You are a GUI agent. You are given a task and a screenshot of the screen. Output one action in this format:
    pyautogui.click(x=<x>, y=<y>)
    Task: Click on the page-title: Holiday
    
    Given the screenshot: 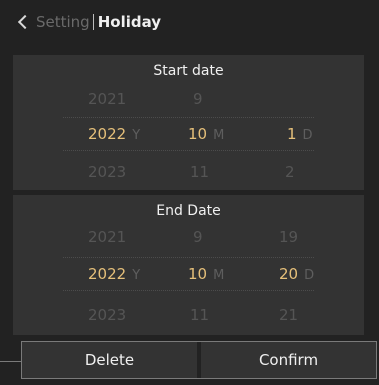 What is the action you would take?
    pyautogui.click(x=129, y=22)
    